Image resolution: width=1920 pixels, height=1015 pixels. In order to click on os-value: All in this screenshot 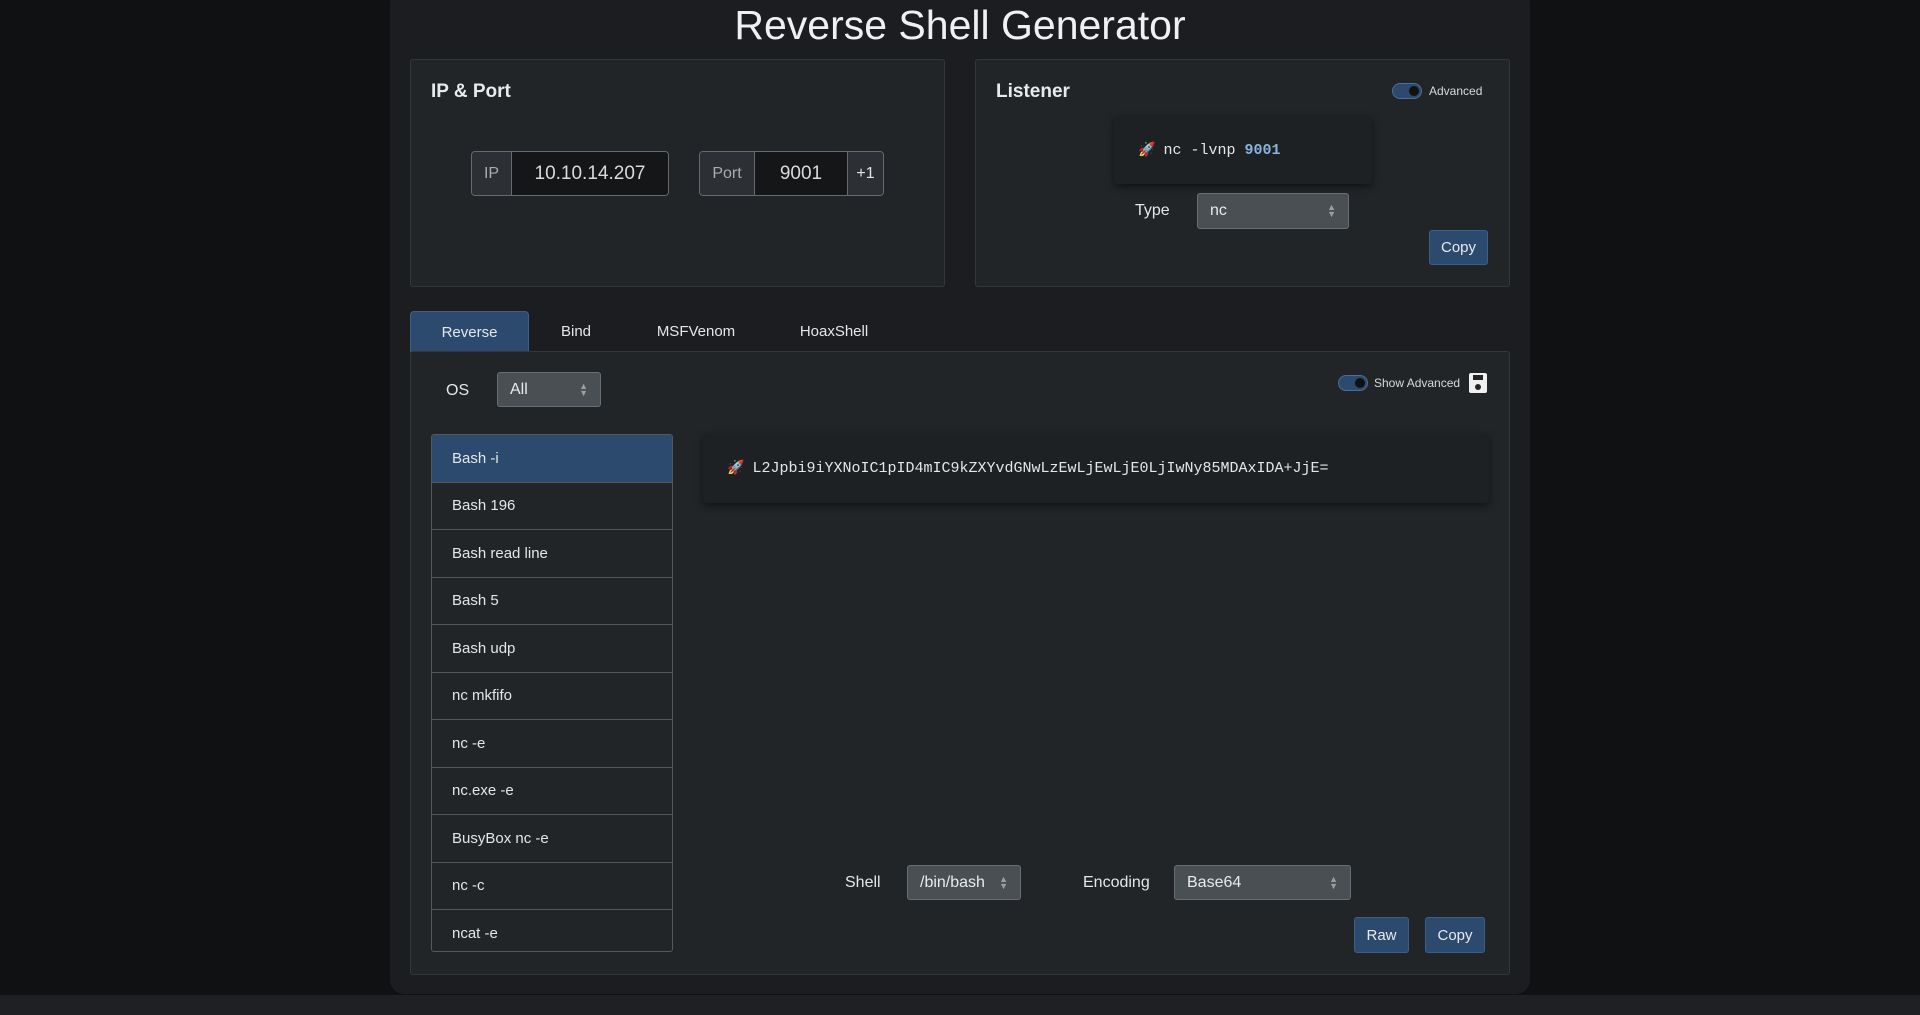, I will do `click(519, 389)`.